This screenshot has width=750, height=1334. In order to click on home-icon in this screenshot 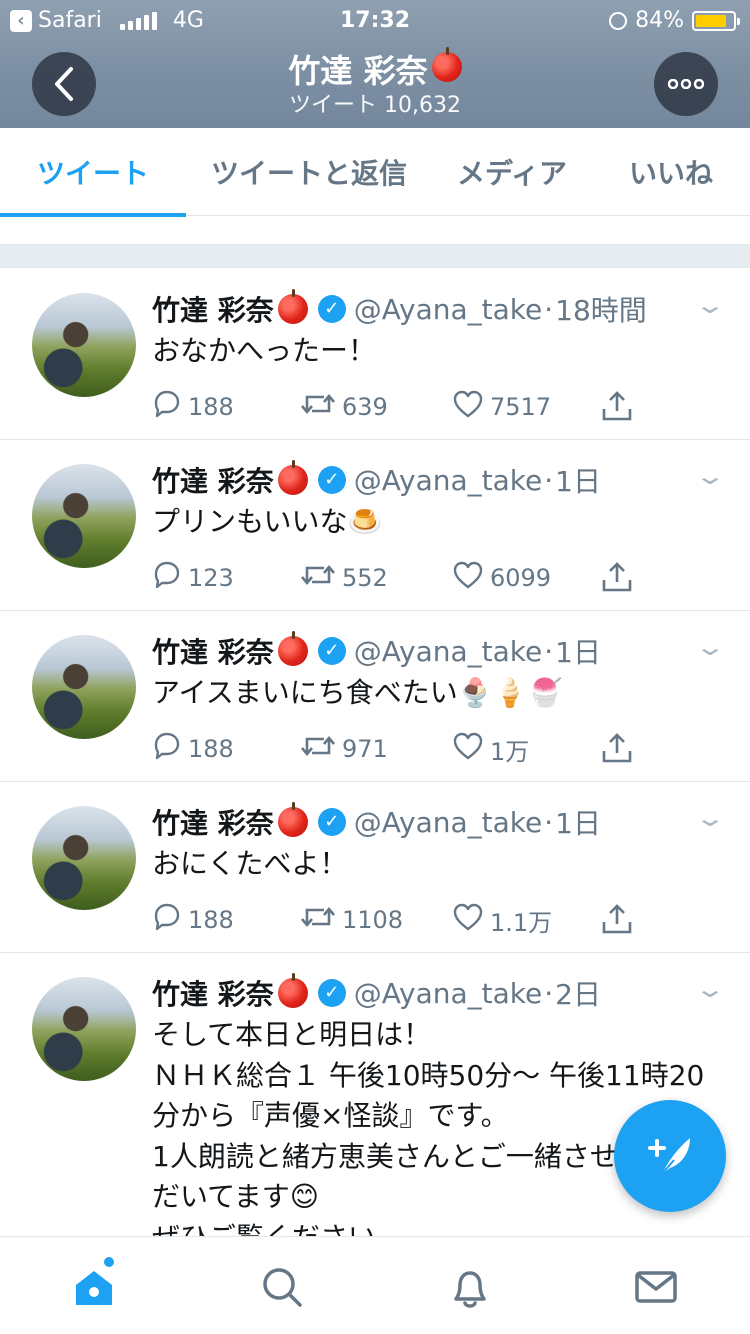, I will do `click(94, 1288)`.